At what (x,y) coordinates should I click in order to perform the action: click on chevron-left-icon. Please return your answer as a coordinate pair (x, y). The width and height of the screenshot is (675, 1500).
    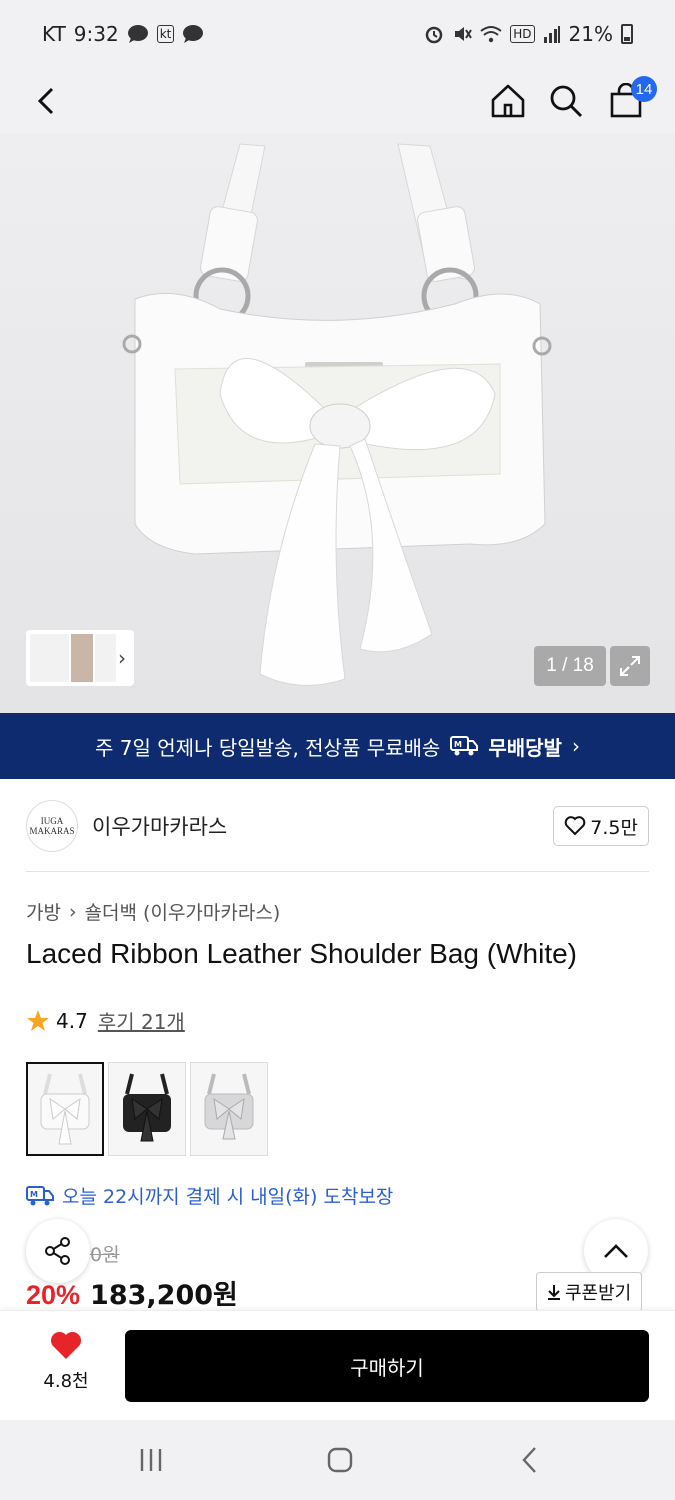
    Looking at the image, I should click on (45, 101).